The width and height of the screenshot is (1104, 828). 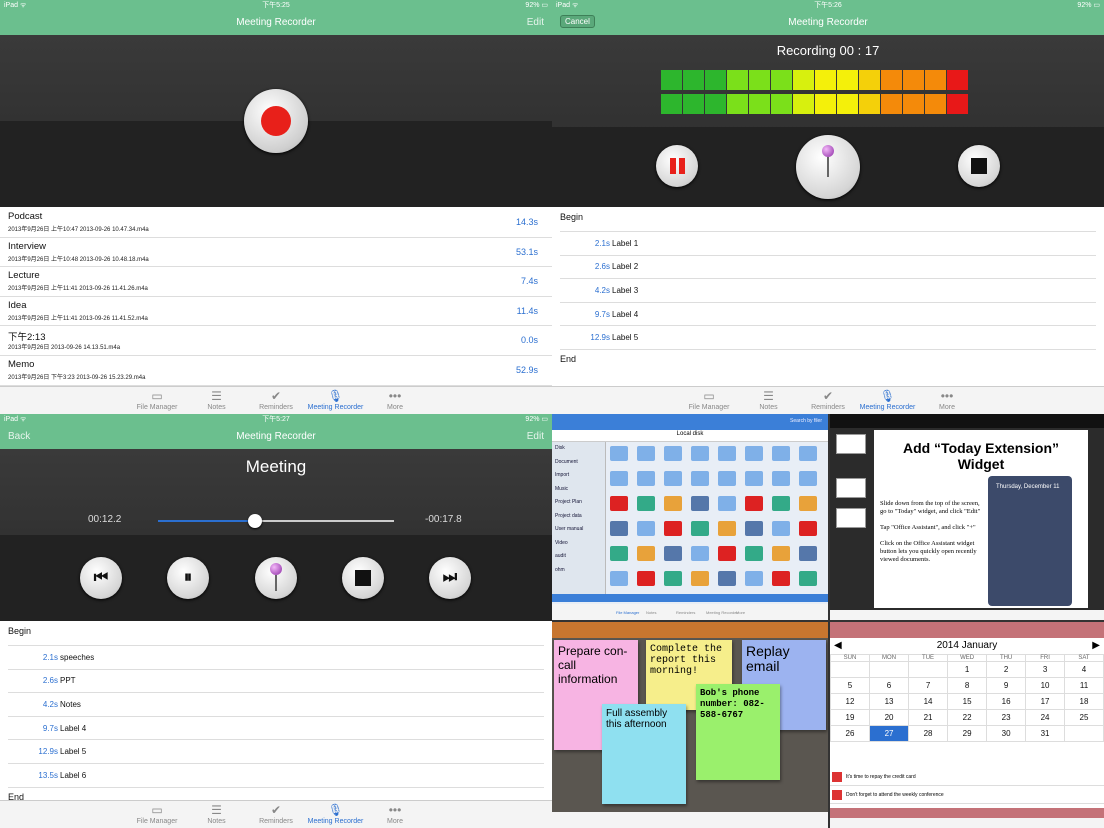 What do you see at coordinates (569, 529) in the screenshot?
I see `sidebar-item-user-manual: User manual` at bounding box center [569, 529].